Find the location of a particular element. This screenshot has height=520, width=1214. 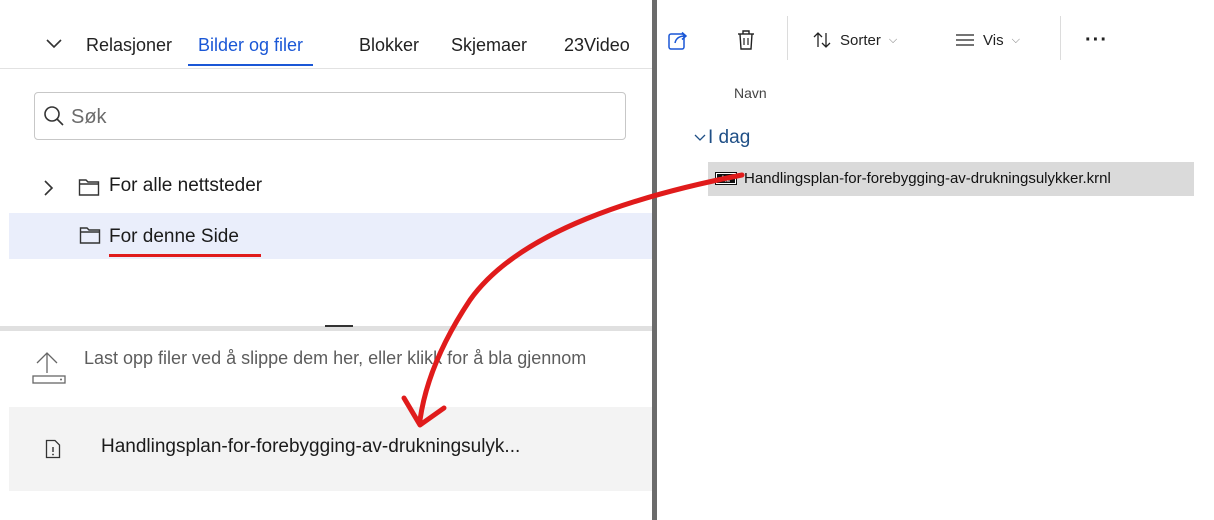

splitter-grip is located at coordinates (339, 326).